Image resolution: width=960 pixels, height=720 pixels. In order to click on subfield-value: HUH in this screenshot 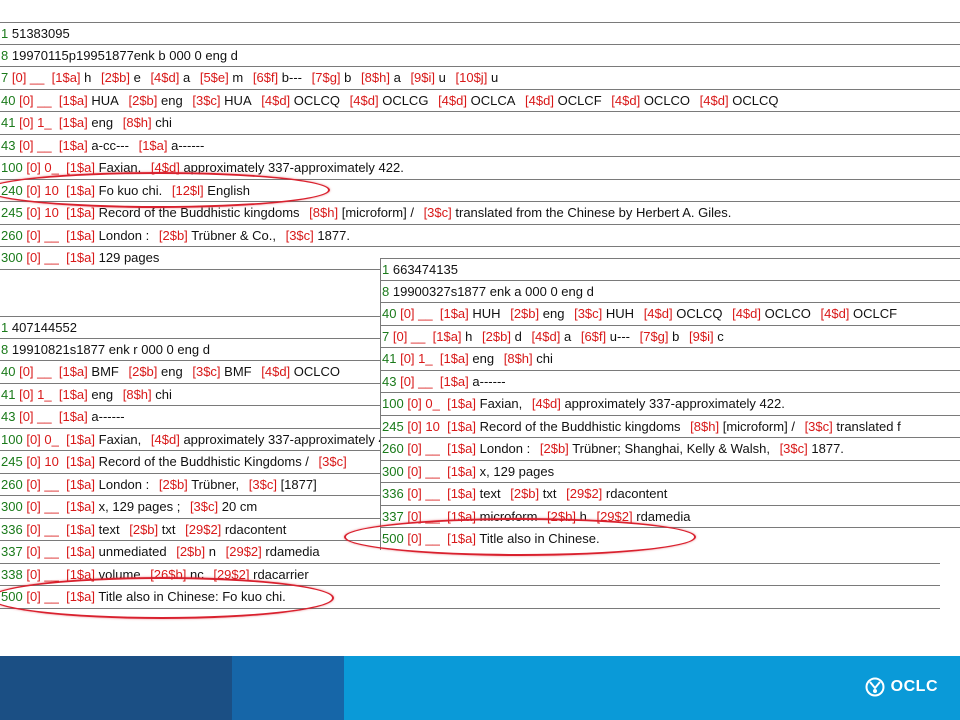, I will do `click(620, 313)`.